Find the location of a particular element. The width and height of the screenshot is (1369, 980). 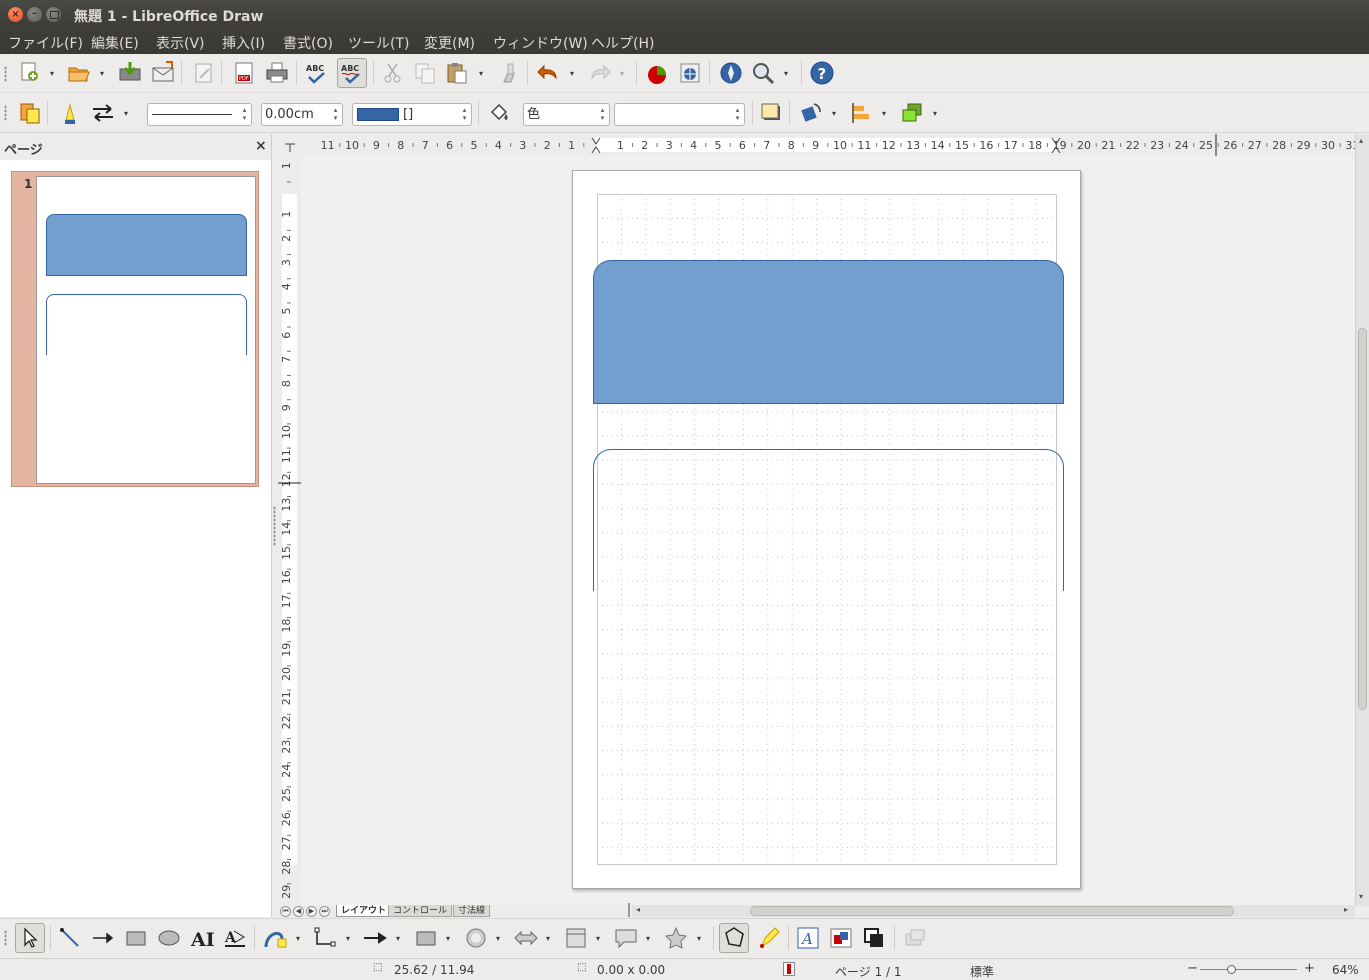

email-icon is located at coordinates (163, 72).